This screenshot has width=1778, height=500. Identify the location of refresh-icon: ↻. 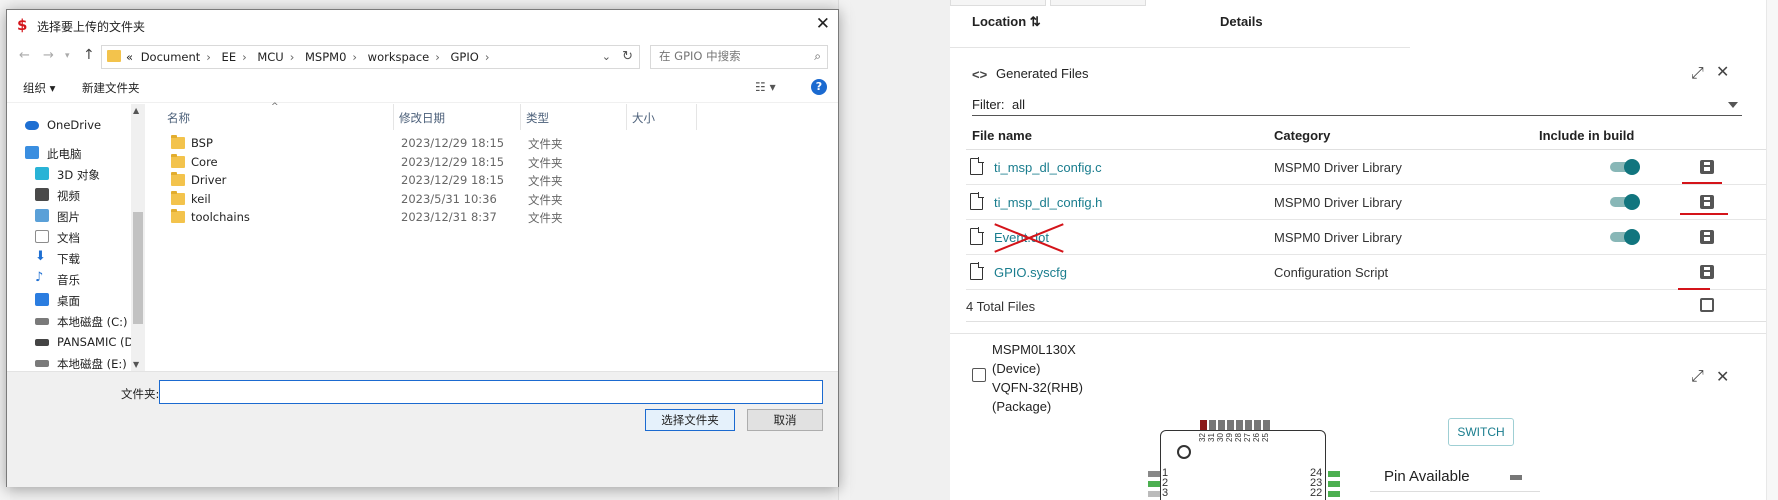
(627, 56).